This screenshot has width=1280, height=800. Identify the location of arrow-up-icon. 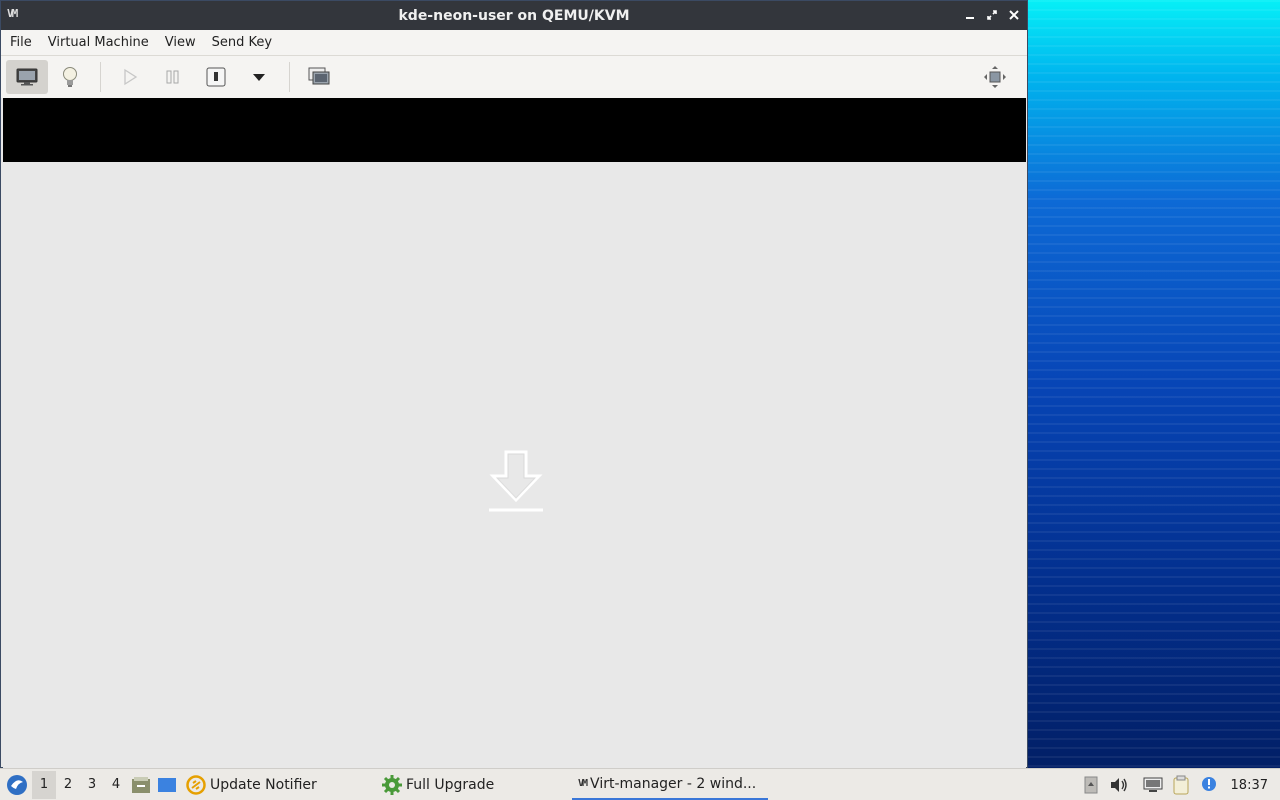
(1091, 785).